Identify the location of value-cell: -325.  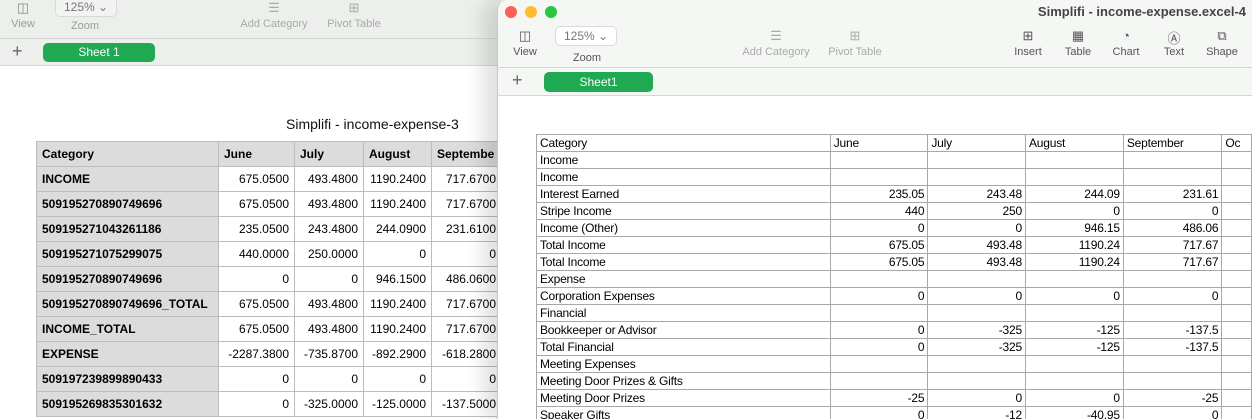
(976, 347).